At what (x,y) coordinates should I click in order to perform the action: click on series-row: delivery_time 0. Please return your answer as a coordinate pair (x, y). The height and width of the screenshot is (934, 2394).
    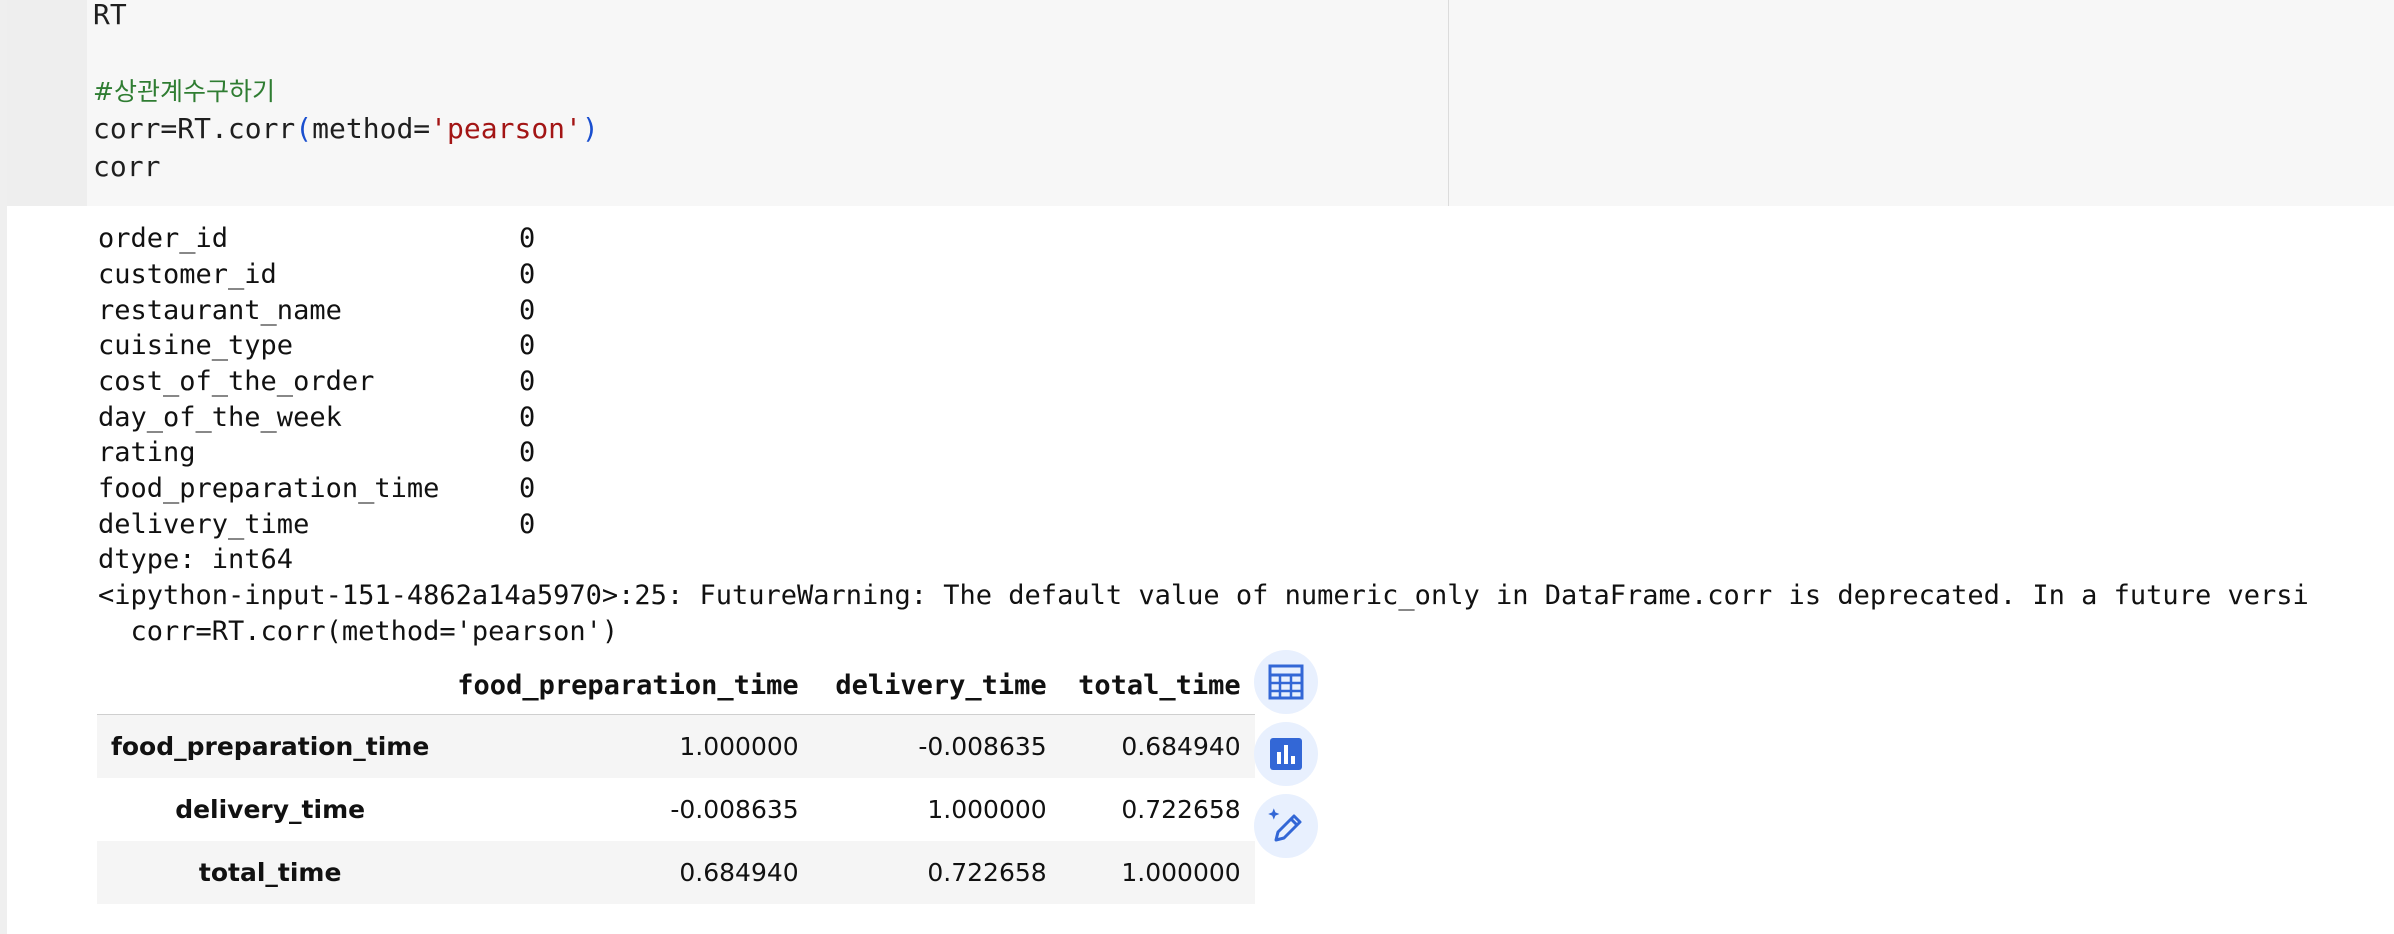
    Looking at the image, I should click on (316, 525).